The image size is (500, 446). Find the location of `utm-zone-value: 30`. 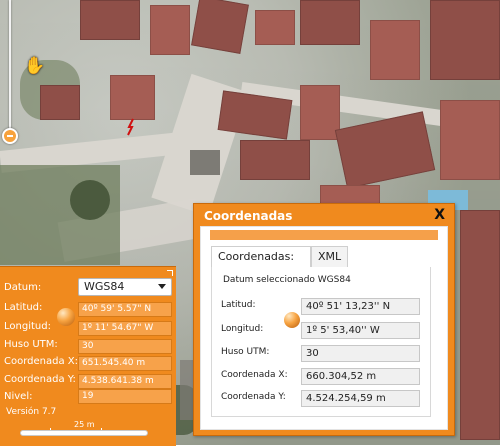

utm-zone-value: 30 is located at coordinates (125, 346).